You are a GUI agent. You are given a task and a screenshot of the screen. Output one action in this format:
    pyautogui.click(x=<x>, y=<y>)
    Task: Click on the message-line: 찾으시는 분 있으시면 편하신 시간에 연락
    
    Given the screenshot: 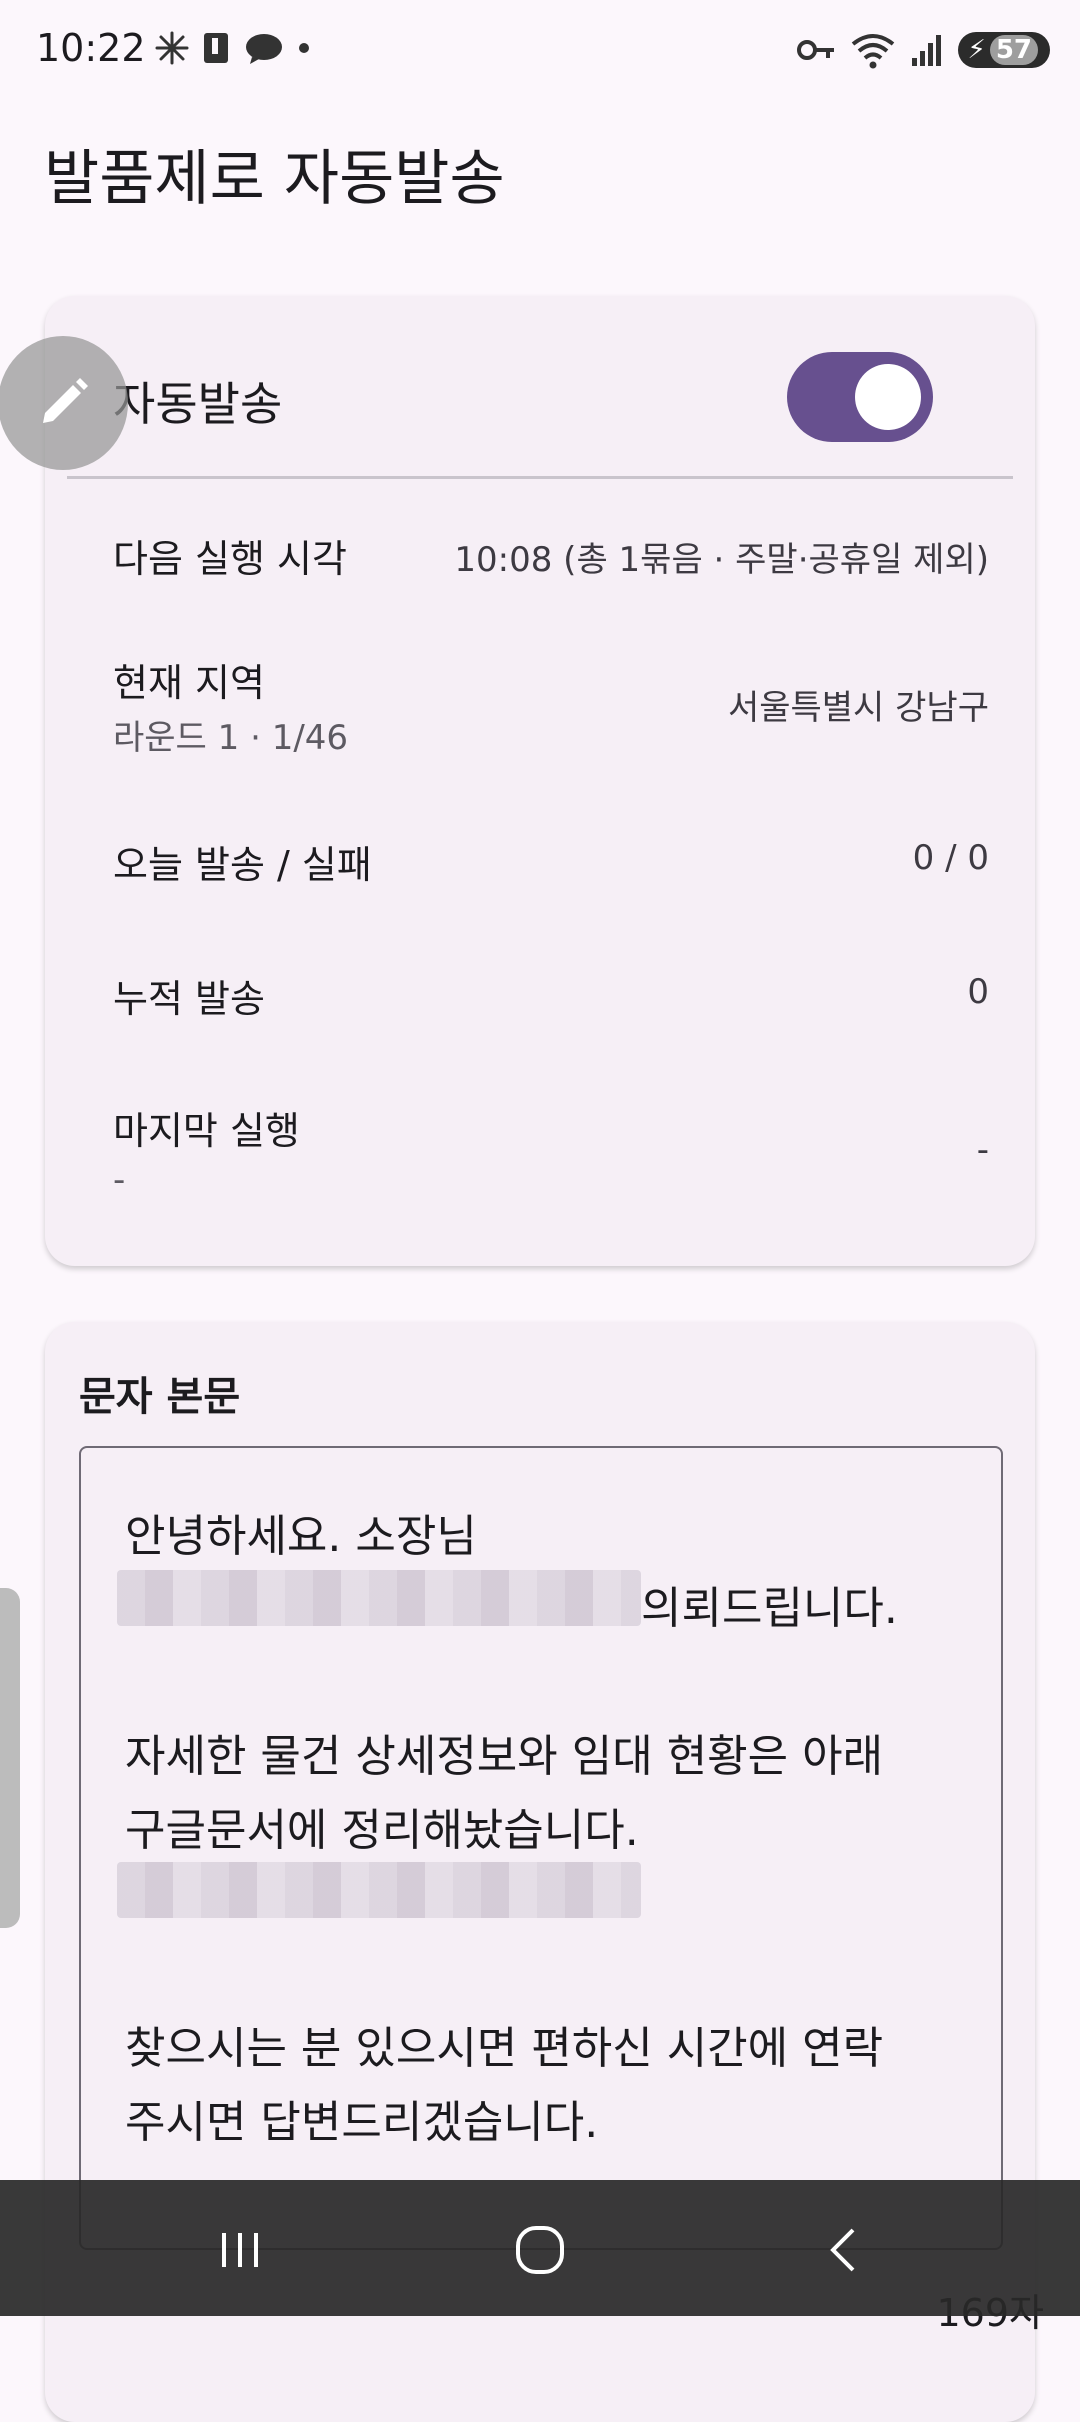 What is the action you would take?
    pyautogui.click(x=504, y=2048)
    